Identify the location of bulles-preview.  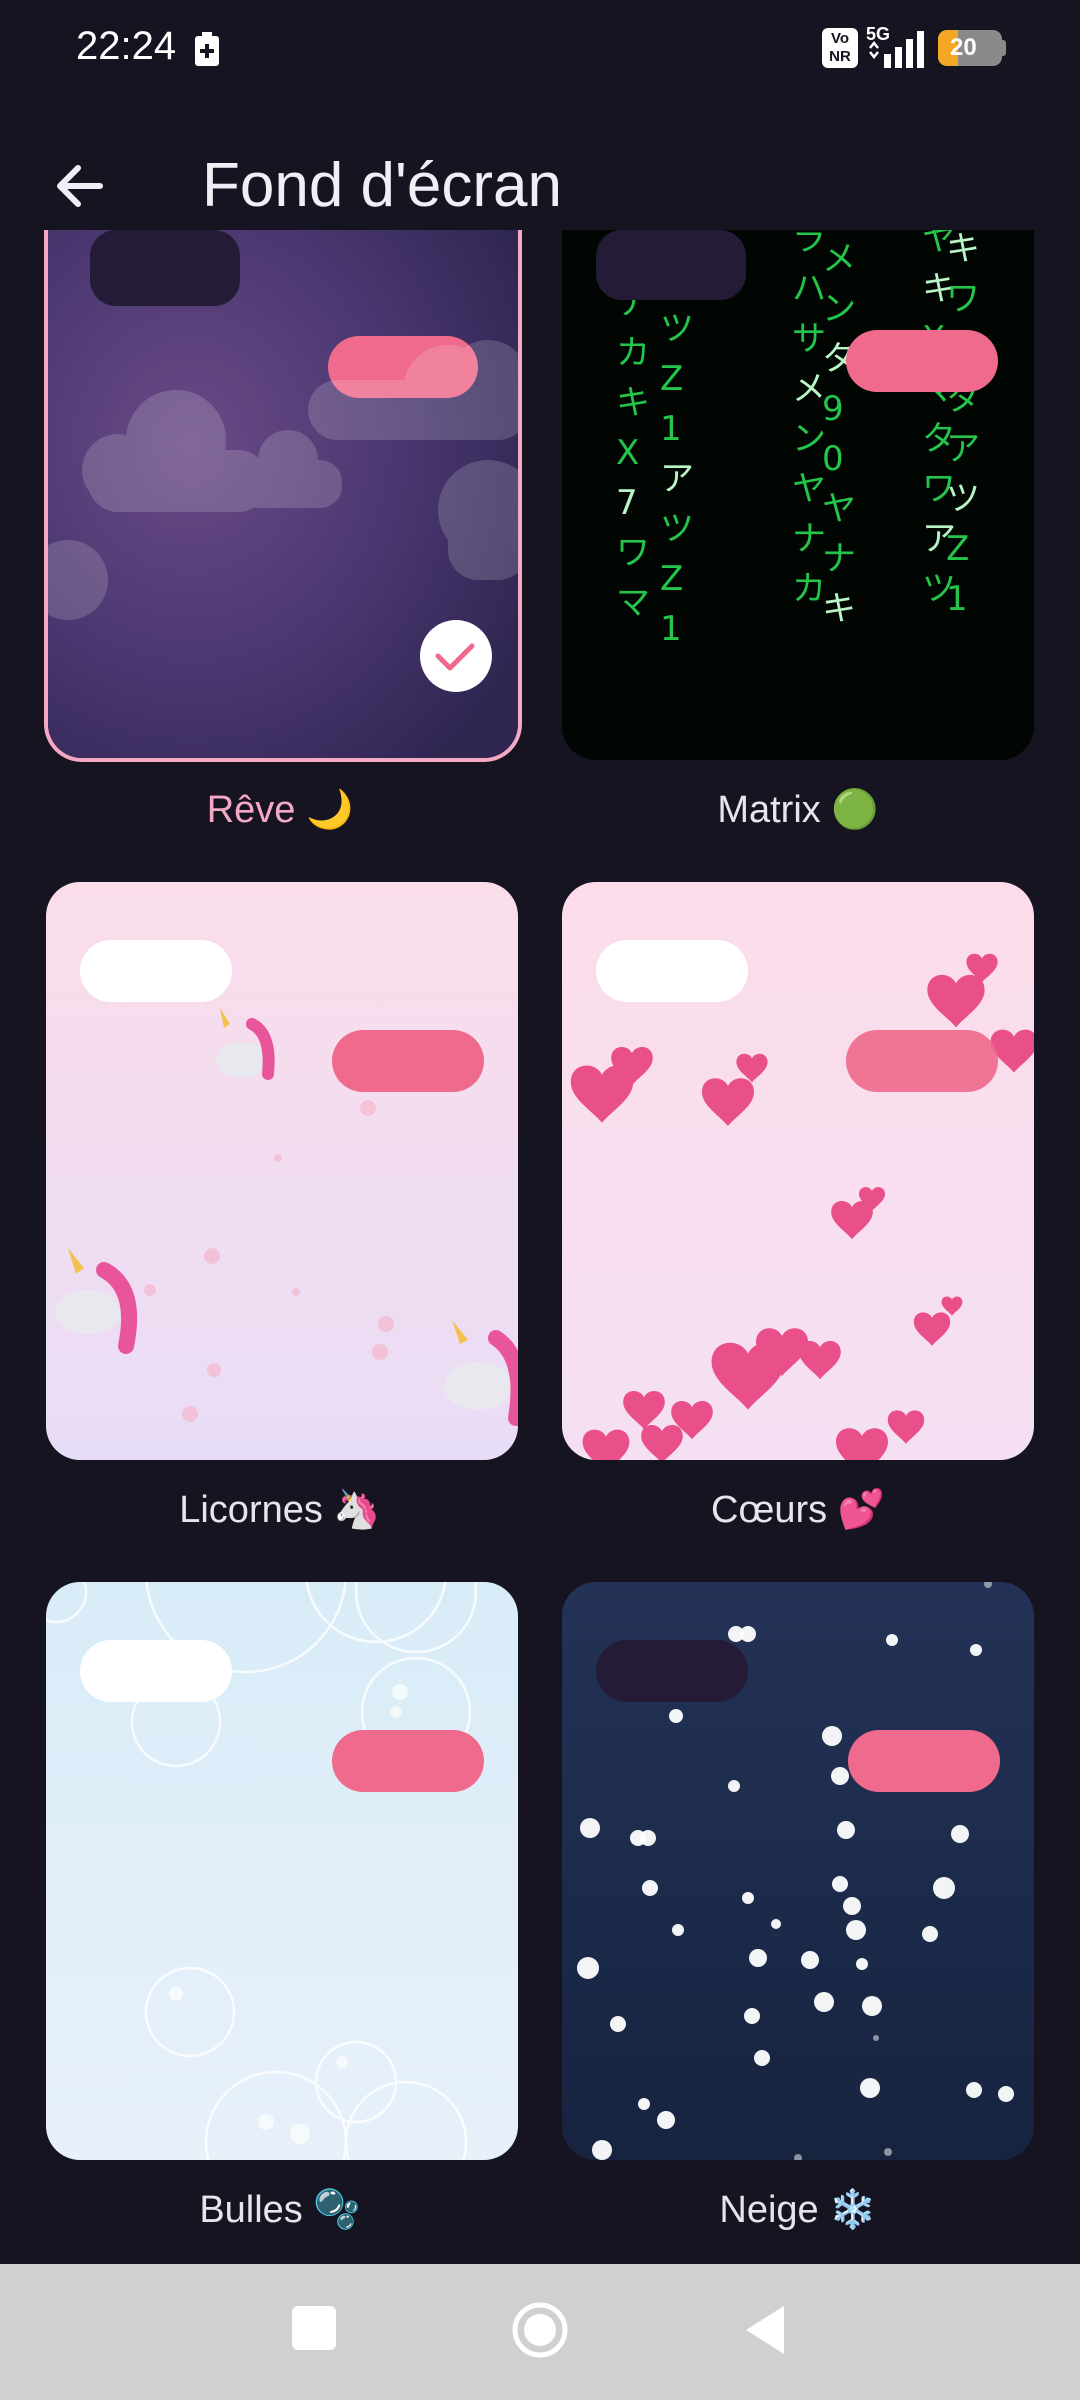
(282, 1871).